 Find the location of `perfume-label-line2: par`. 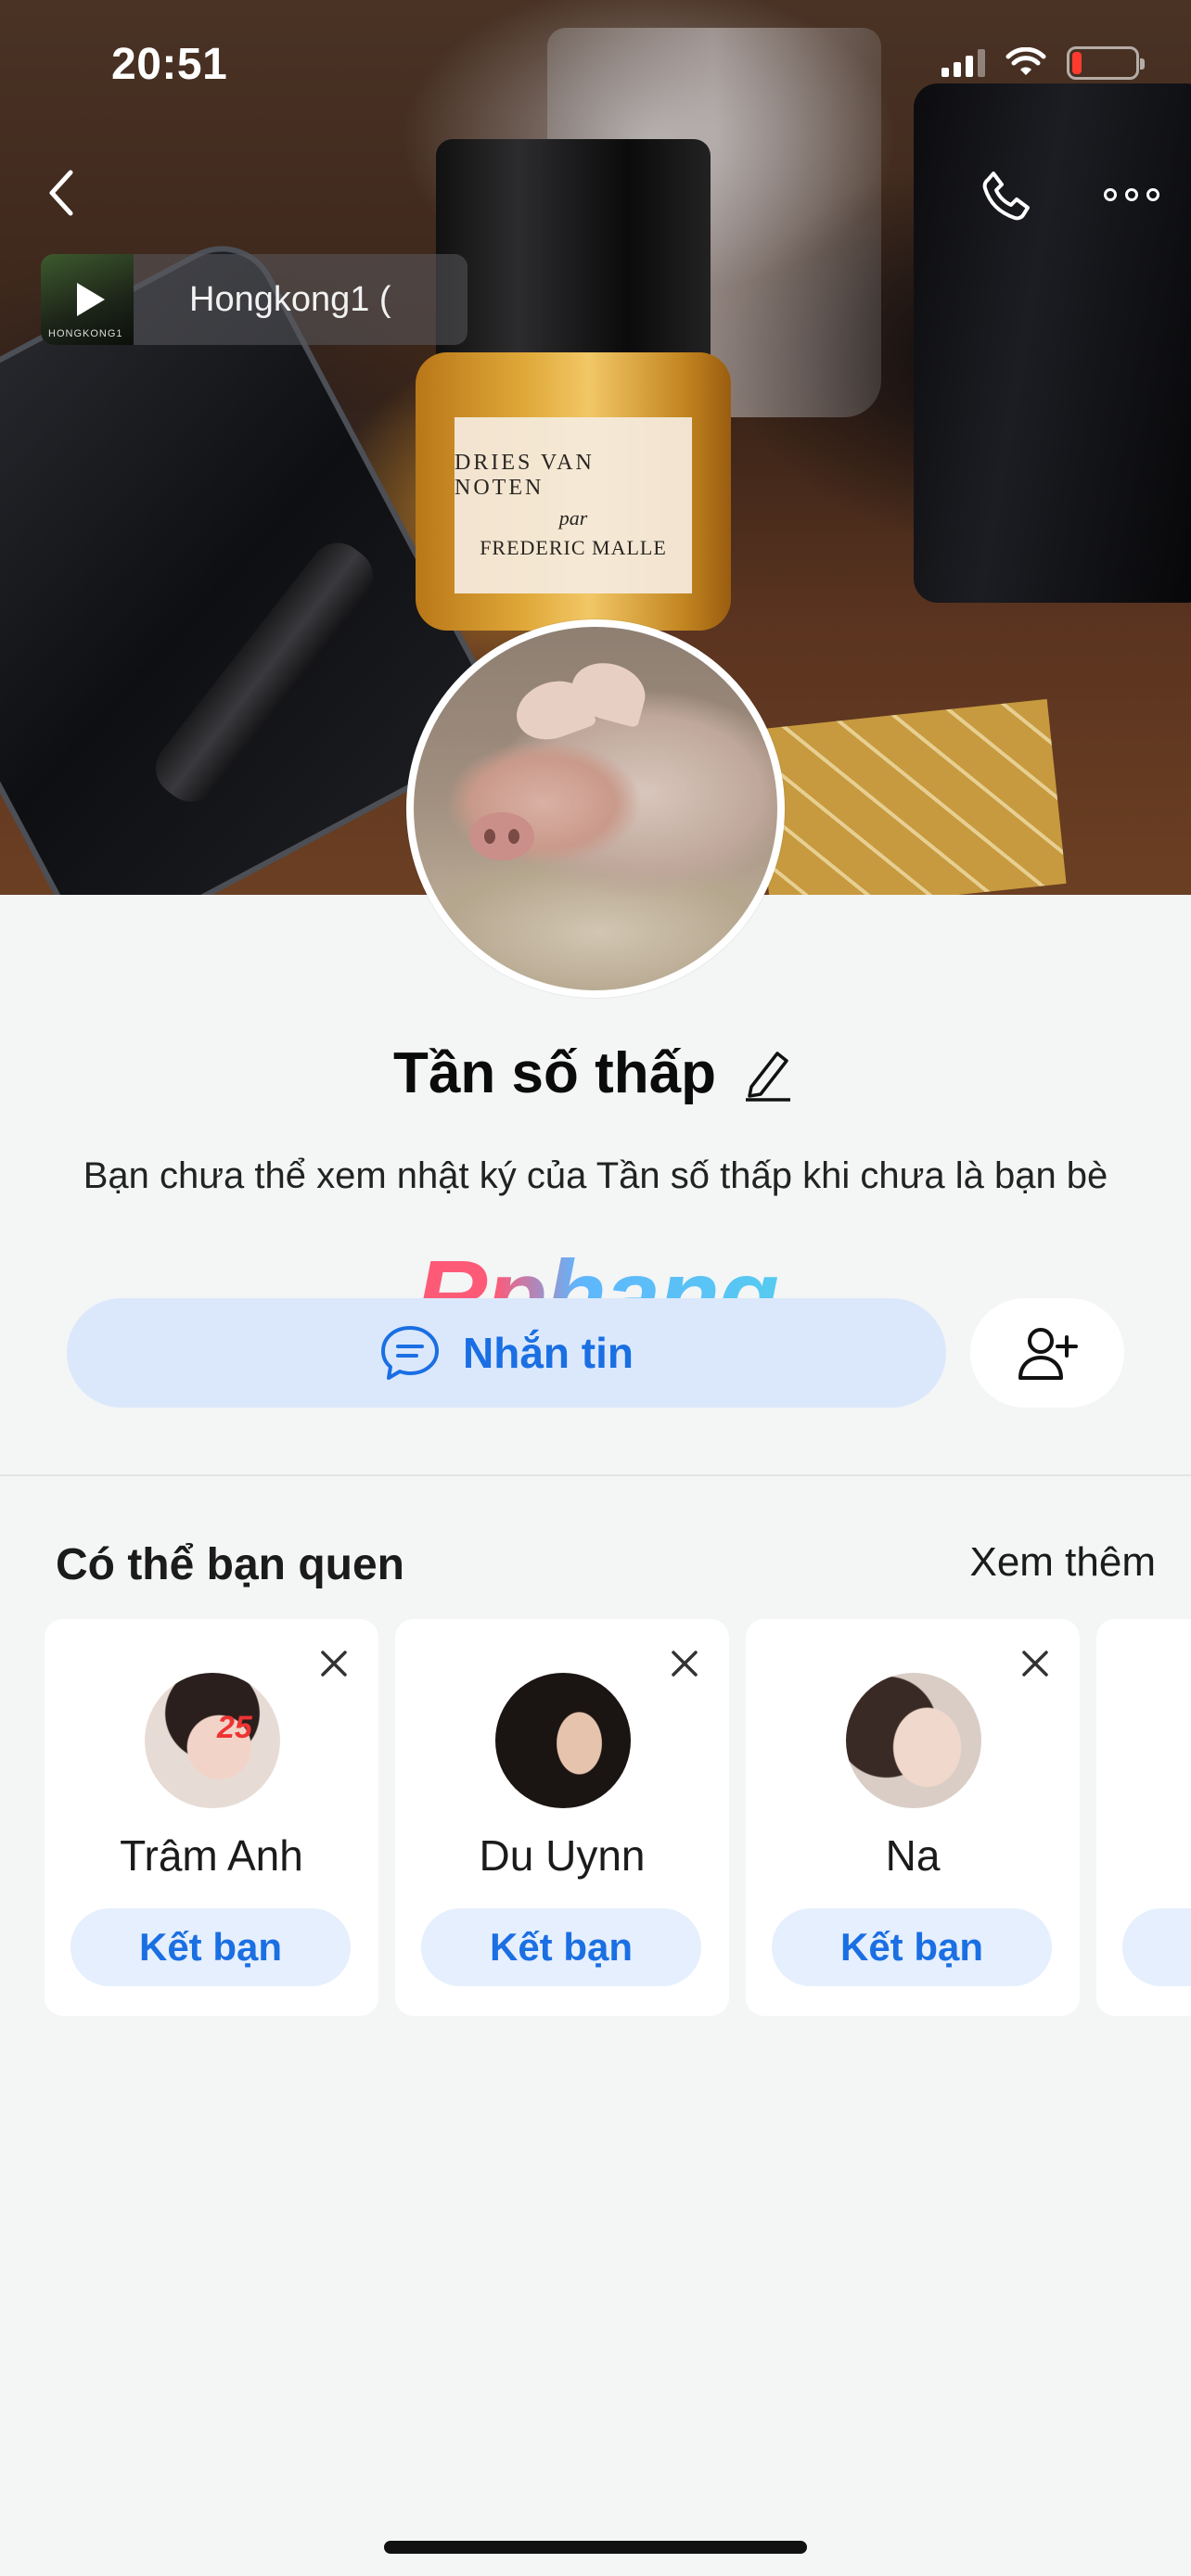

perfume-label-line2: par is located at coordinates (573, 518).